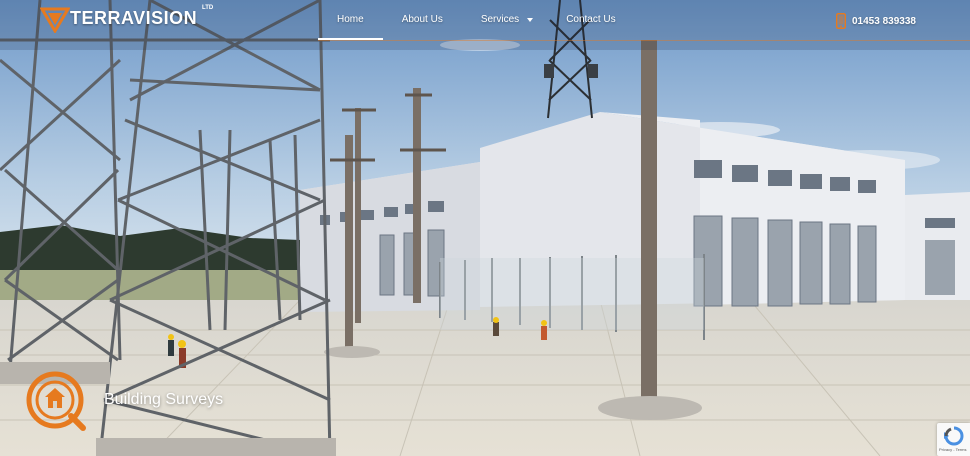 The image size is (970, 456). I want to click on recaptcha-text: Privacy - Terms, so click(953, 449).